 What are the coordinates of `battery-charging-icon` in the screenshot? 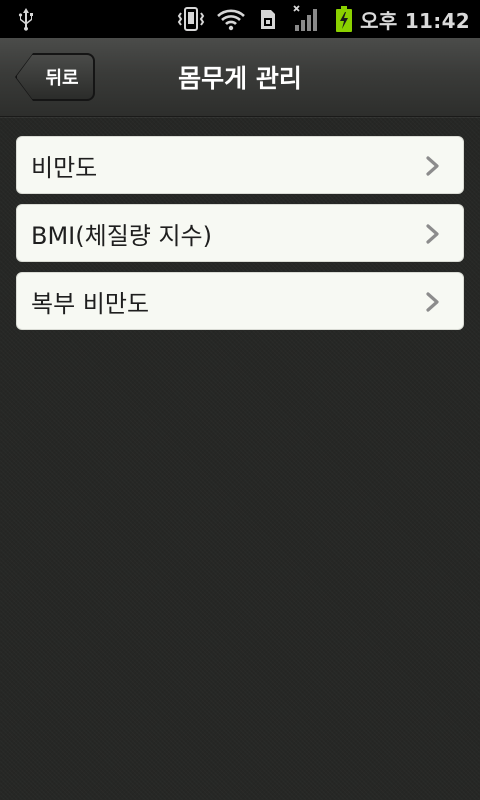 It's located at (344, 19).